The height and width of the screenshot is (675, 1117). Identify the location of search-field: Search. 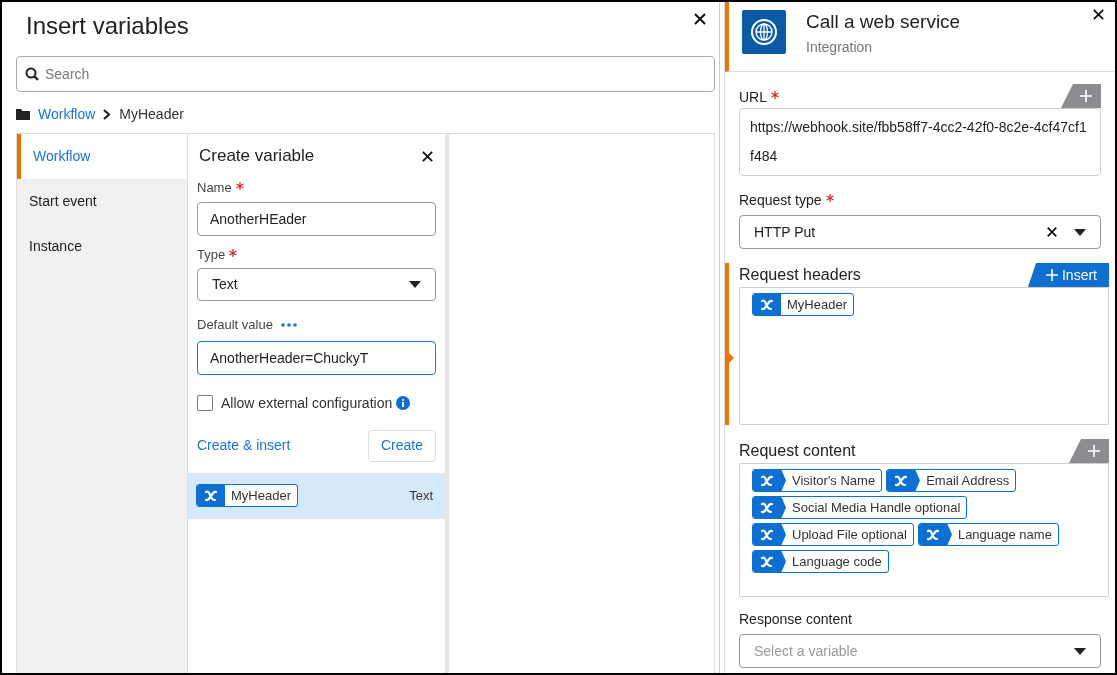
(365, 74).